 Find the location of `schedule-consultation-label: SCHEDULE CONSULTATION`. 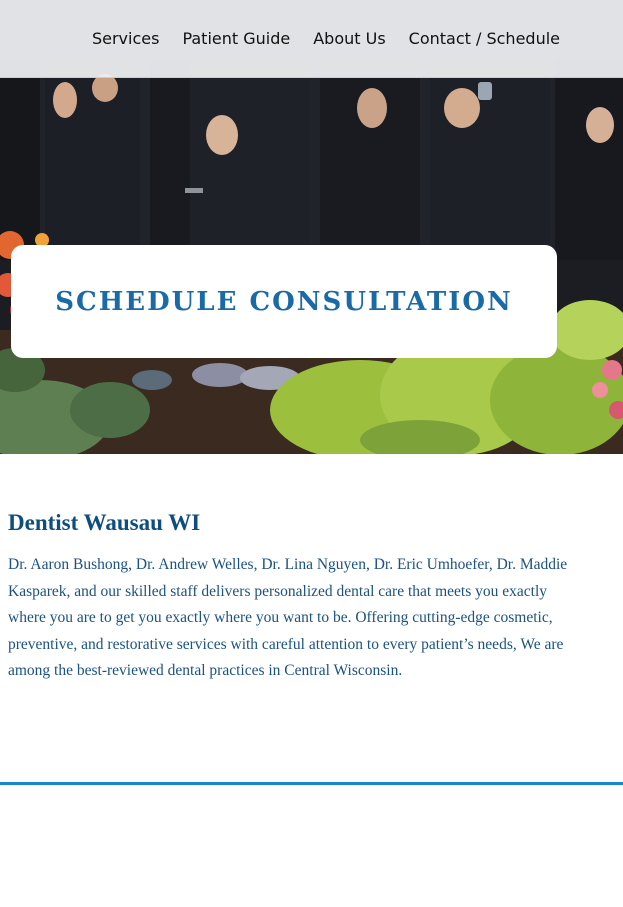

schedule-consultation-label: SCHEDULE CONSULTATION is located at coordinates (284, 301).